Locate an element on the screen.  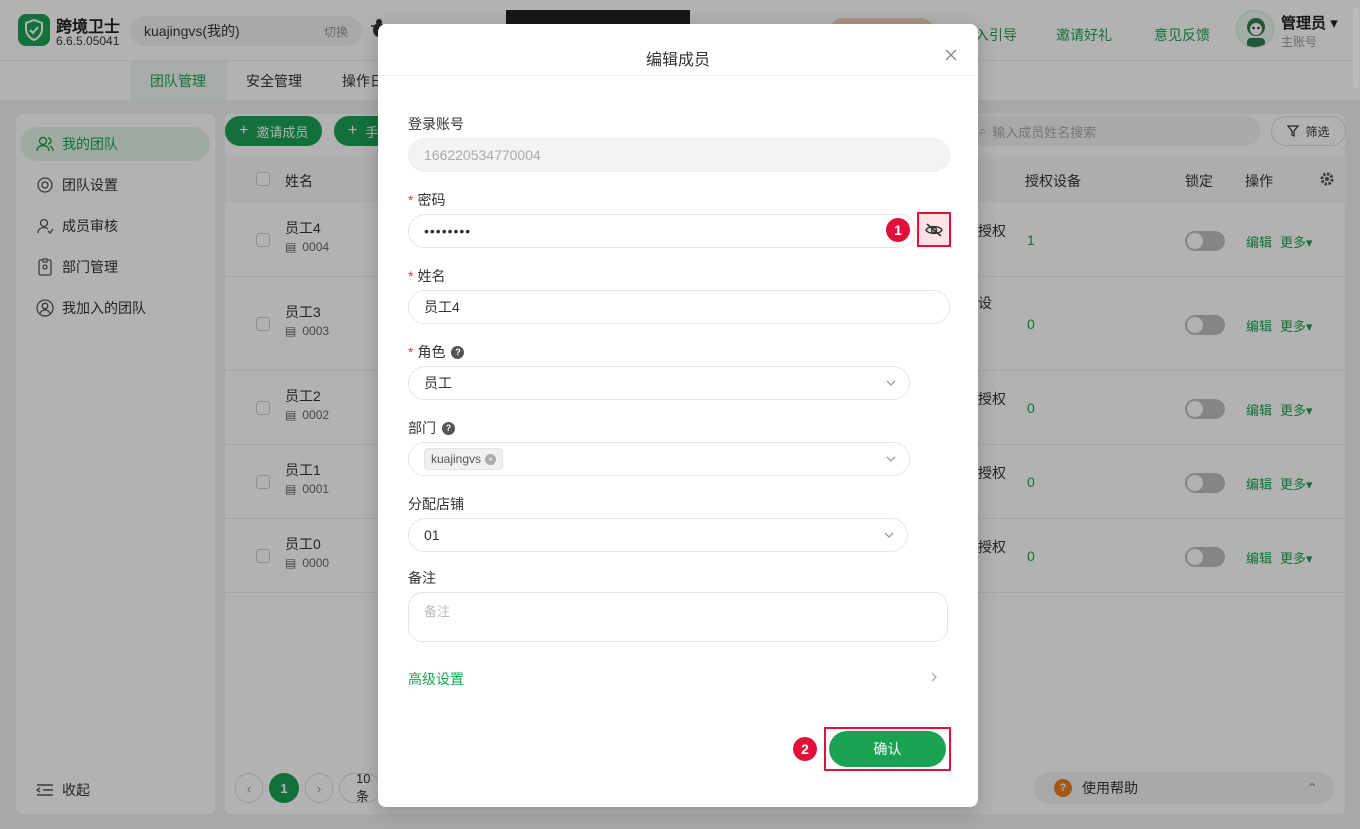
dialog-divider is located at coordinates (678, 75).